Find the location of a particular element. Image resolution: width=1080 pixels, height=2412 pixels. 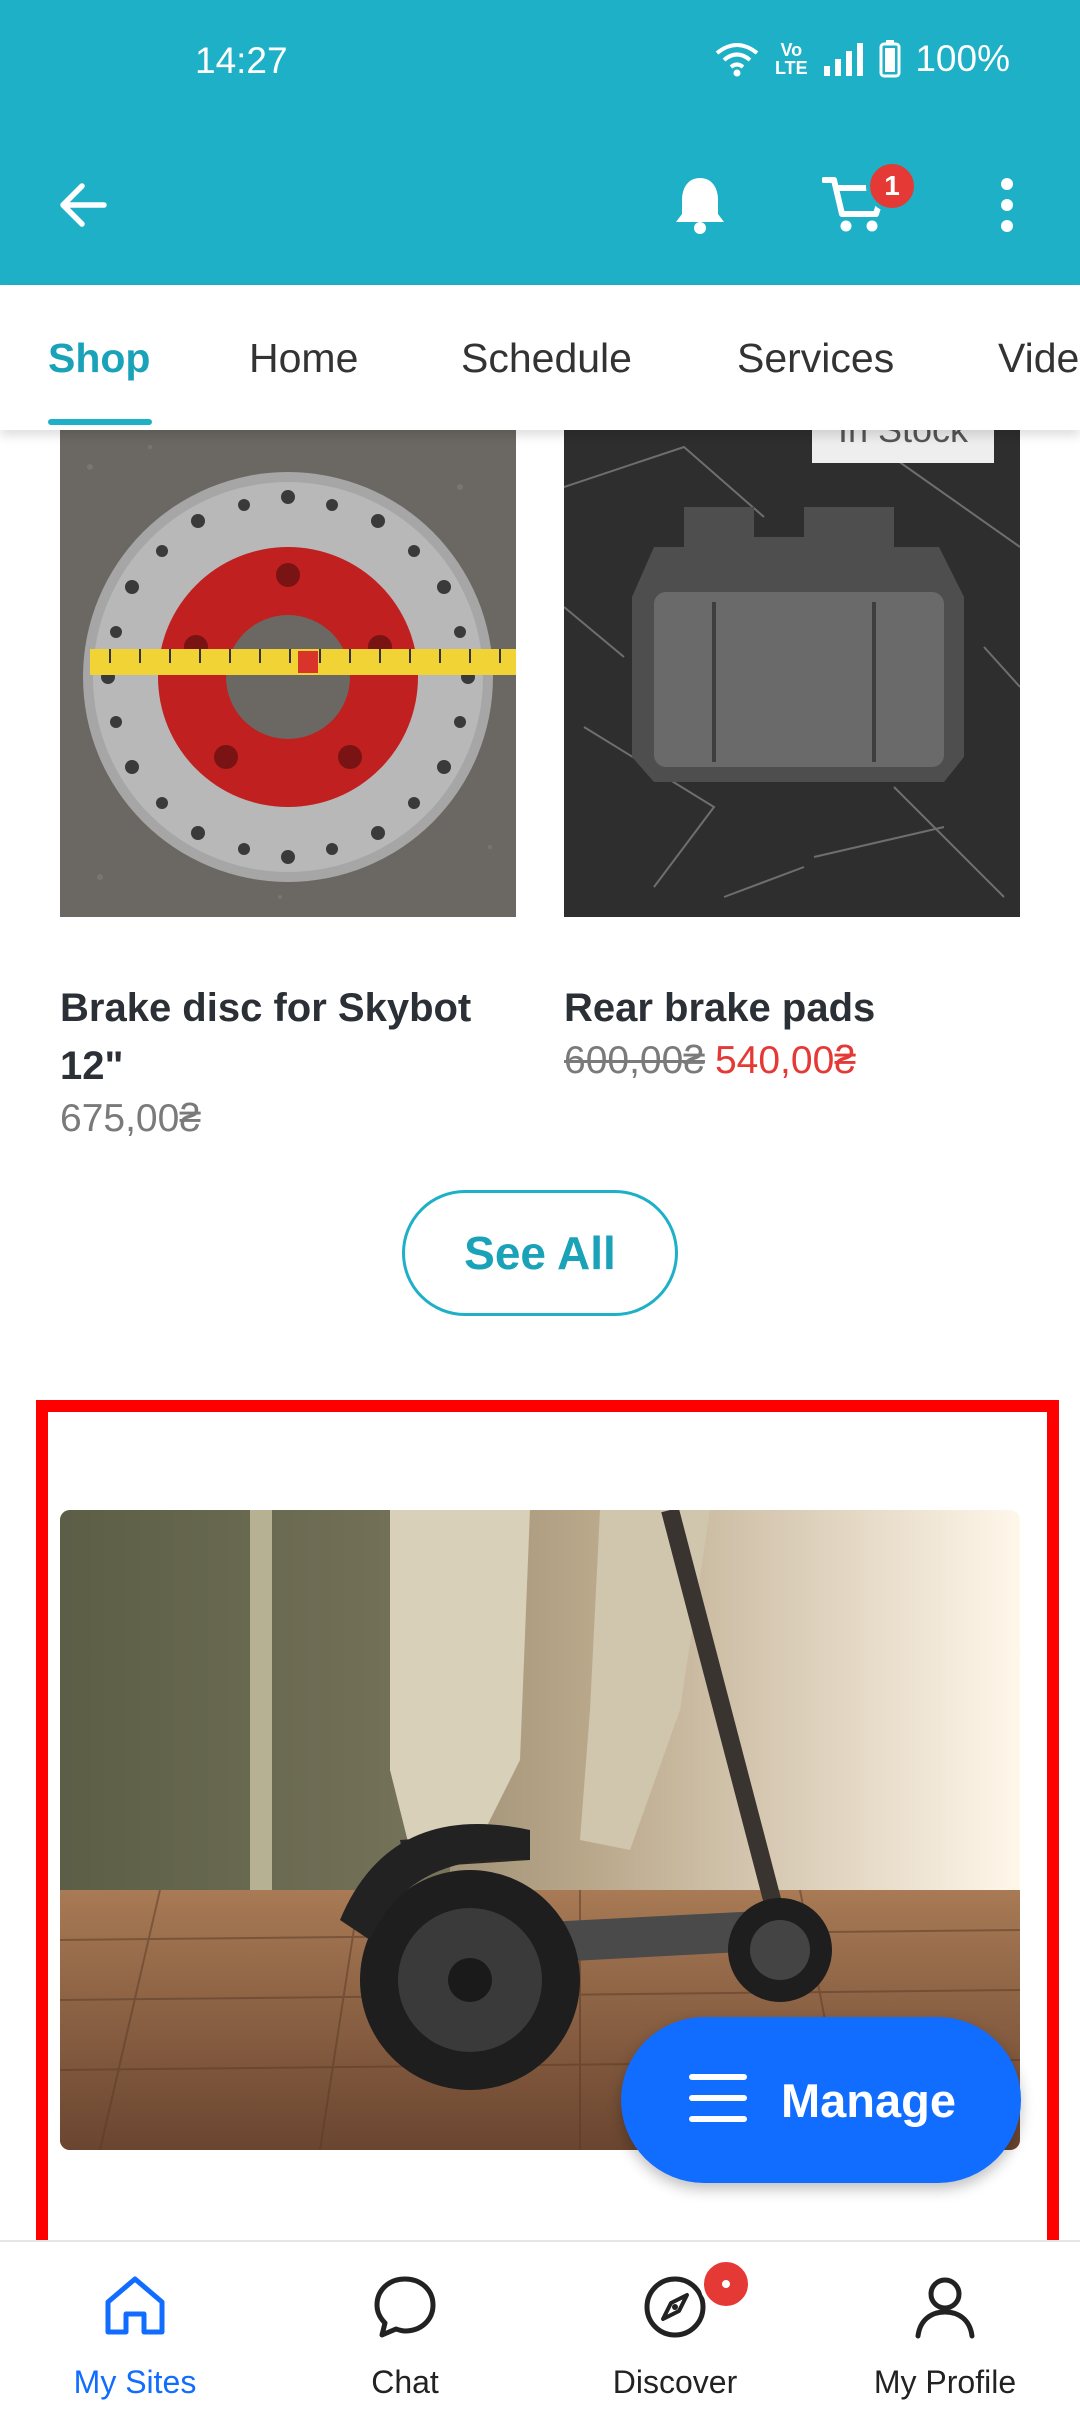

nav-my-profile: My Profile is located at coordinates (945, 2332).